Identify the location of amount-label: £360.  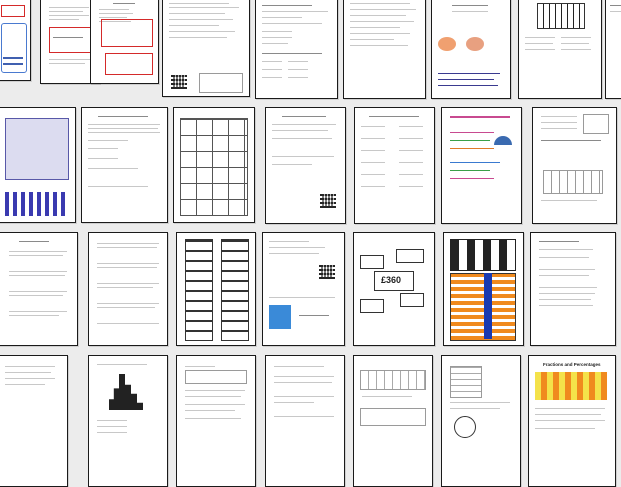
(391, 280).